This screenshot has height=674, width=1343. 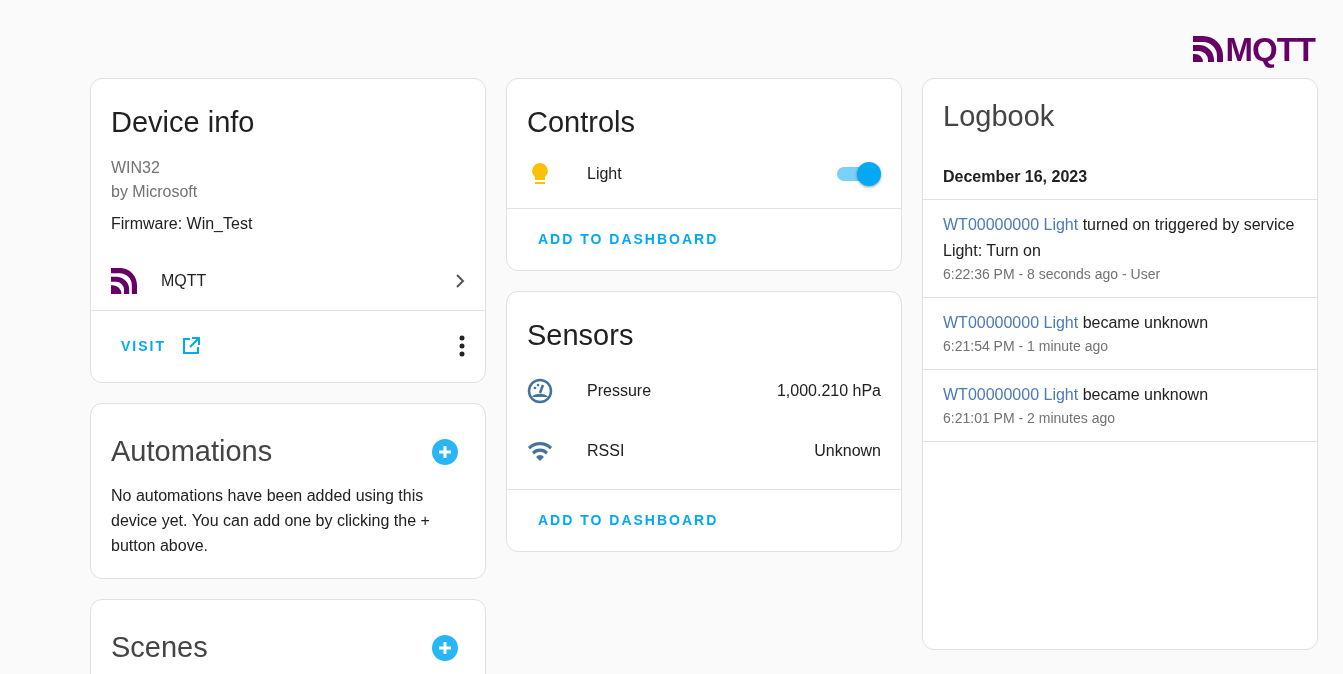 I want to click on sensor-name: RSSI, so click(x=606, y=450).